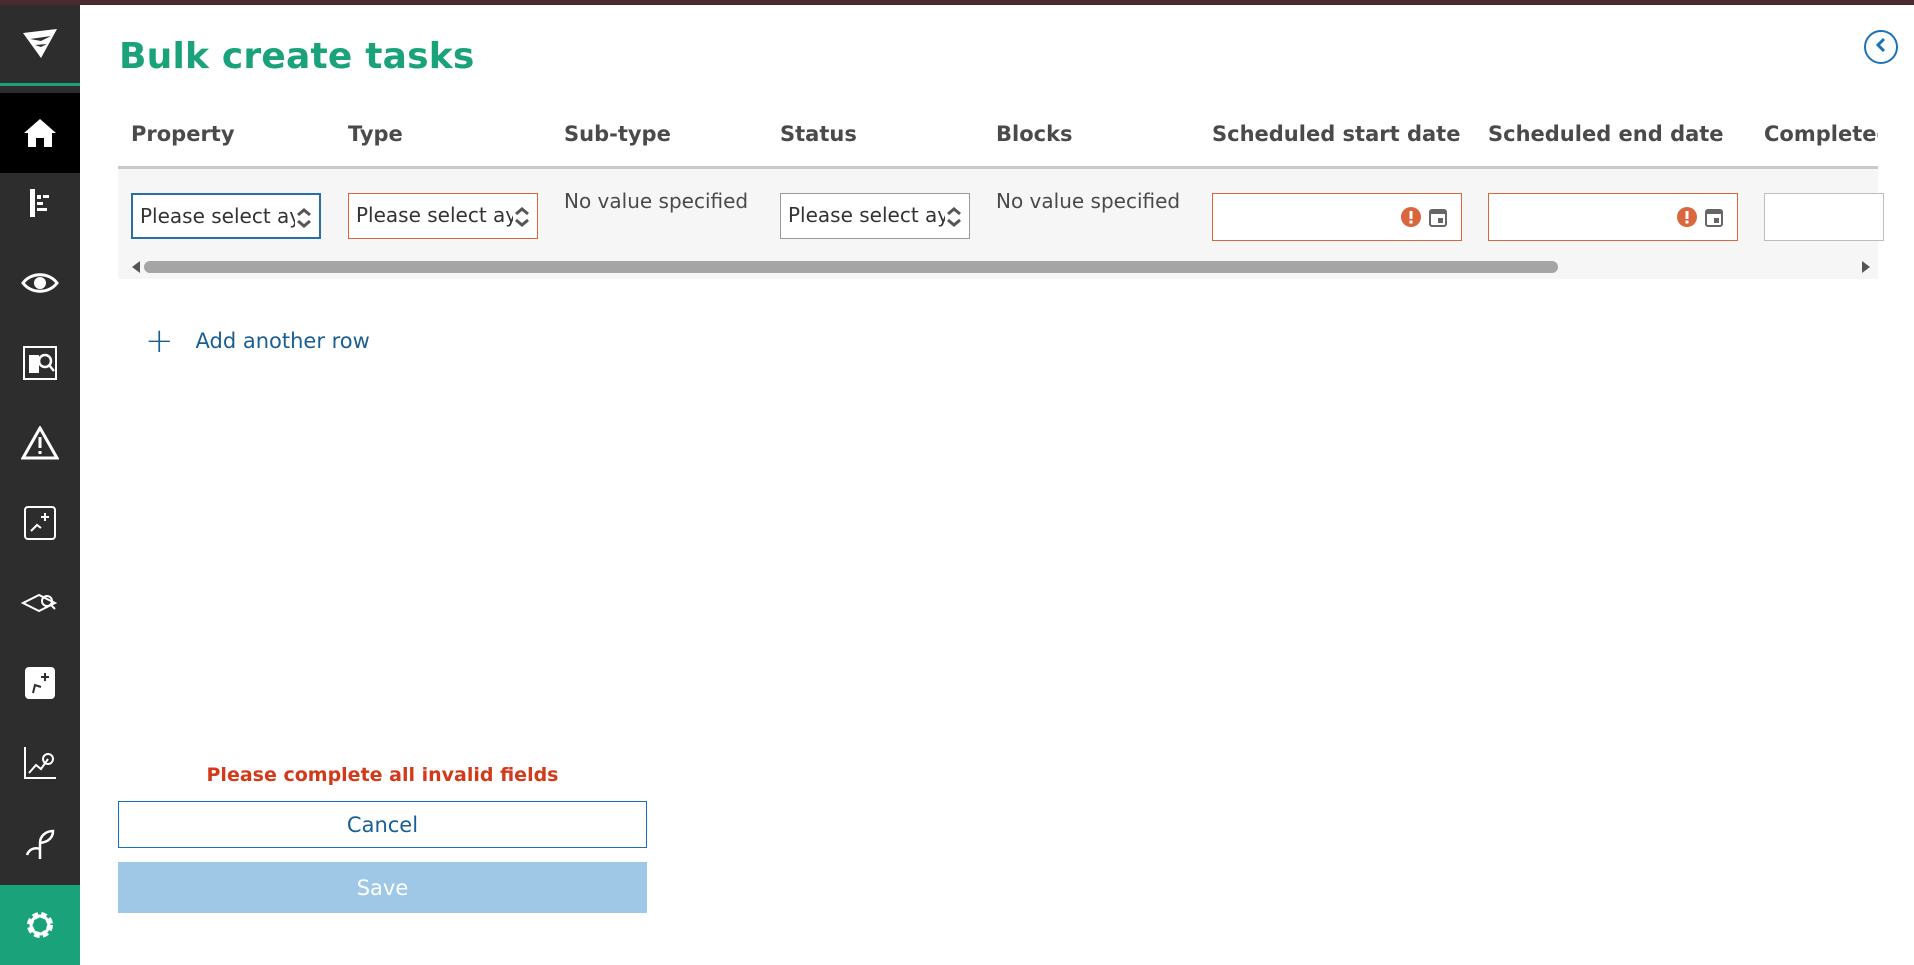  What do you see at coordinates (1821, 134) in the screenshot?
I see `column-header-completed: Completed` at bounding box center [1821, 134].